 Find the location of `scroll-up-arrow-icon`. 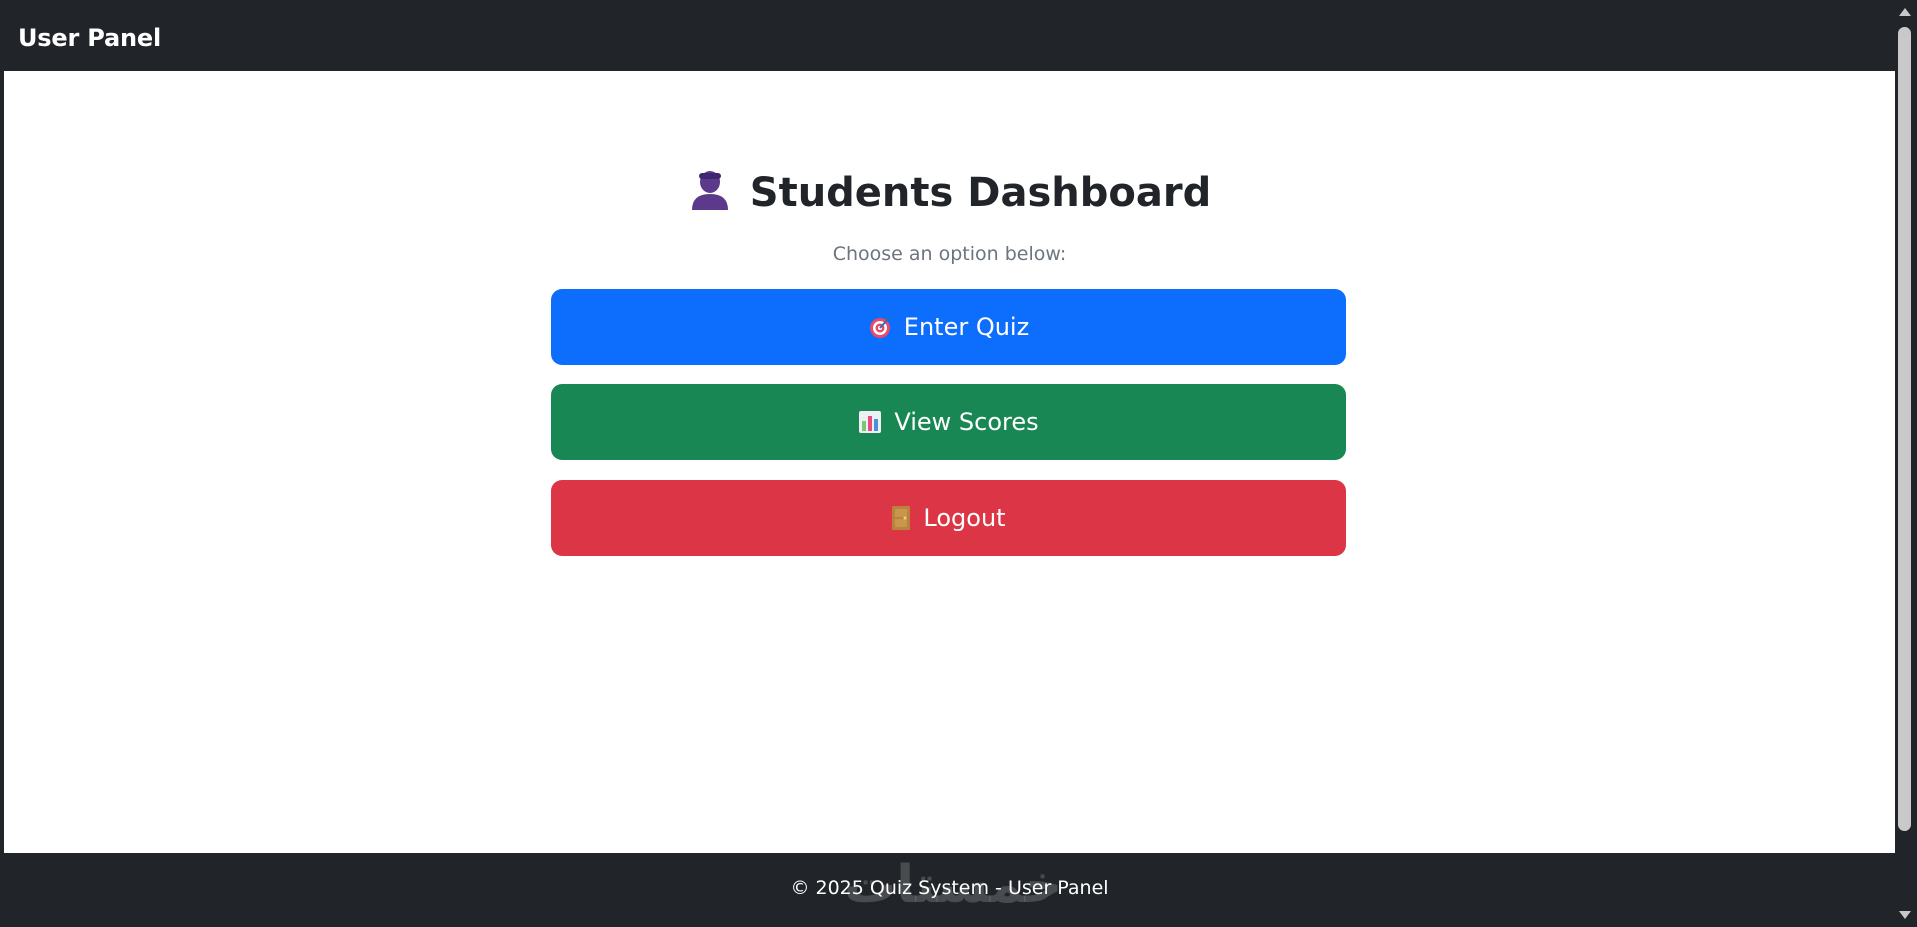

scroll-up-arrow-icon is located at coordinates (1905, 12).